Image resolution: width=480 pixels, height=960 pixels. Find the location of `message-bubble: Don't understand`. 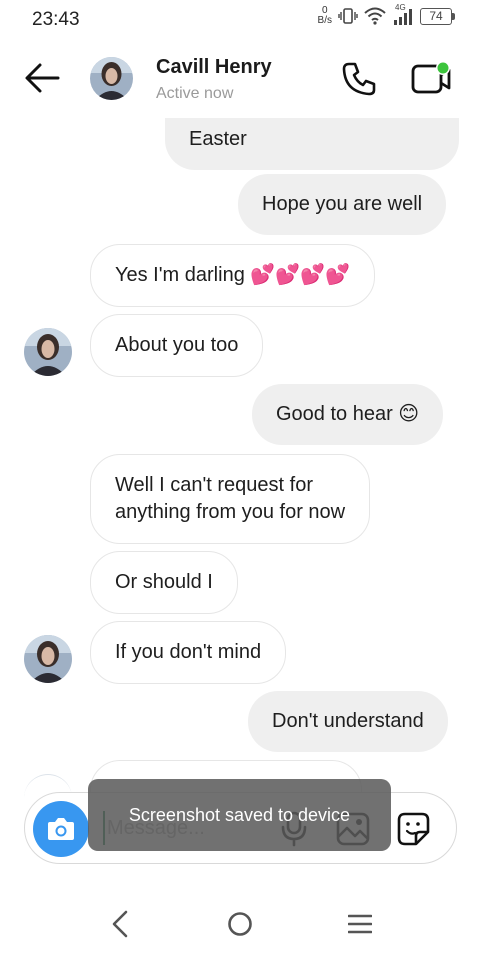

message-bubble: Don't understand is located at coordinates (348, 721).